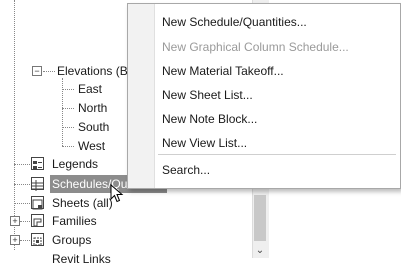 This screenshot has height=268, width=401. What do you see at coordinates (93, 108) in the screenshot?
I see `tree-item-label: North` at bounding box center [93, 108].